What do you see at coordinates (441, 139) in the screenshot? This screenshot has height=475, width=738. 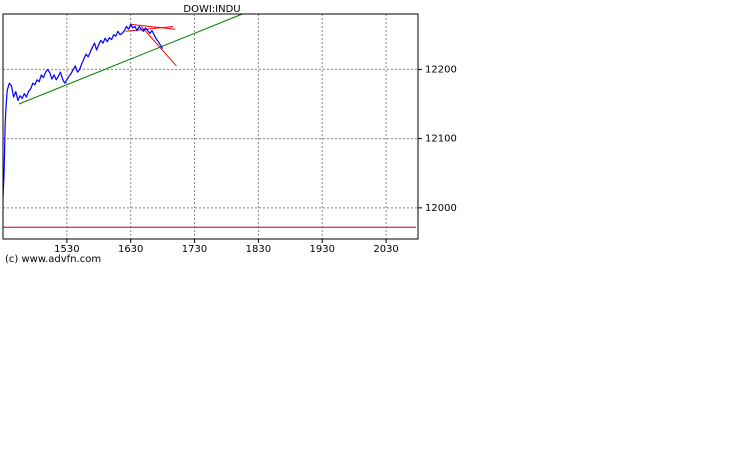 I see `y-tick-label: 12100` at bounding box center [441, 139].